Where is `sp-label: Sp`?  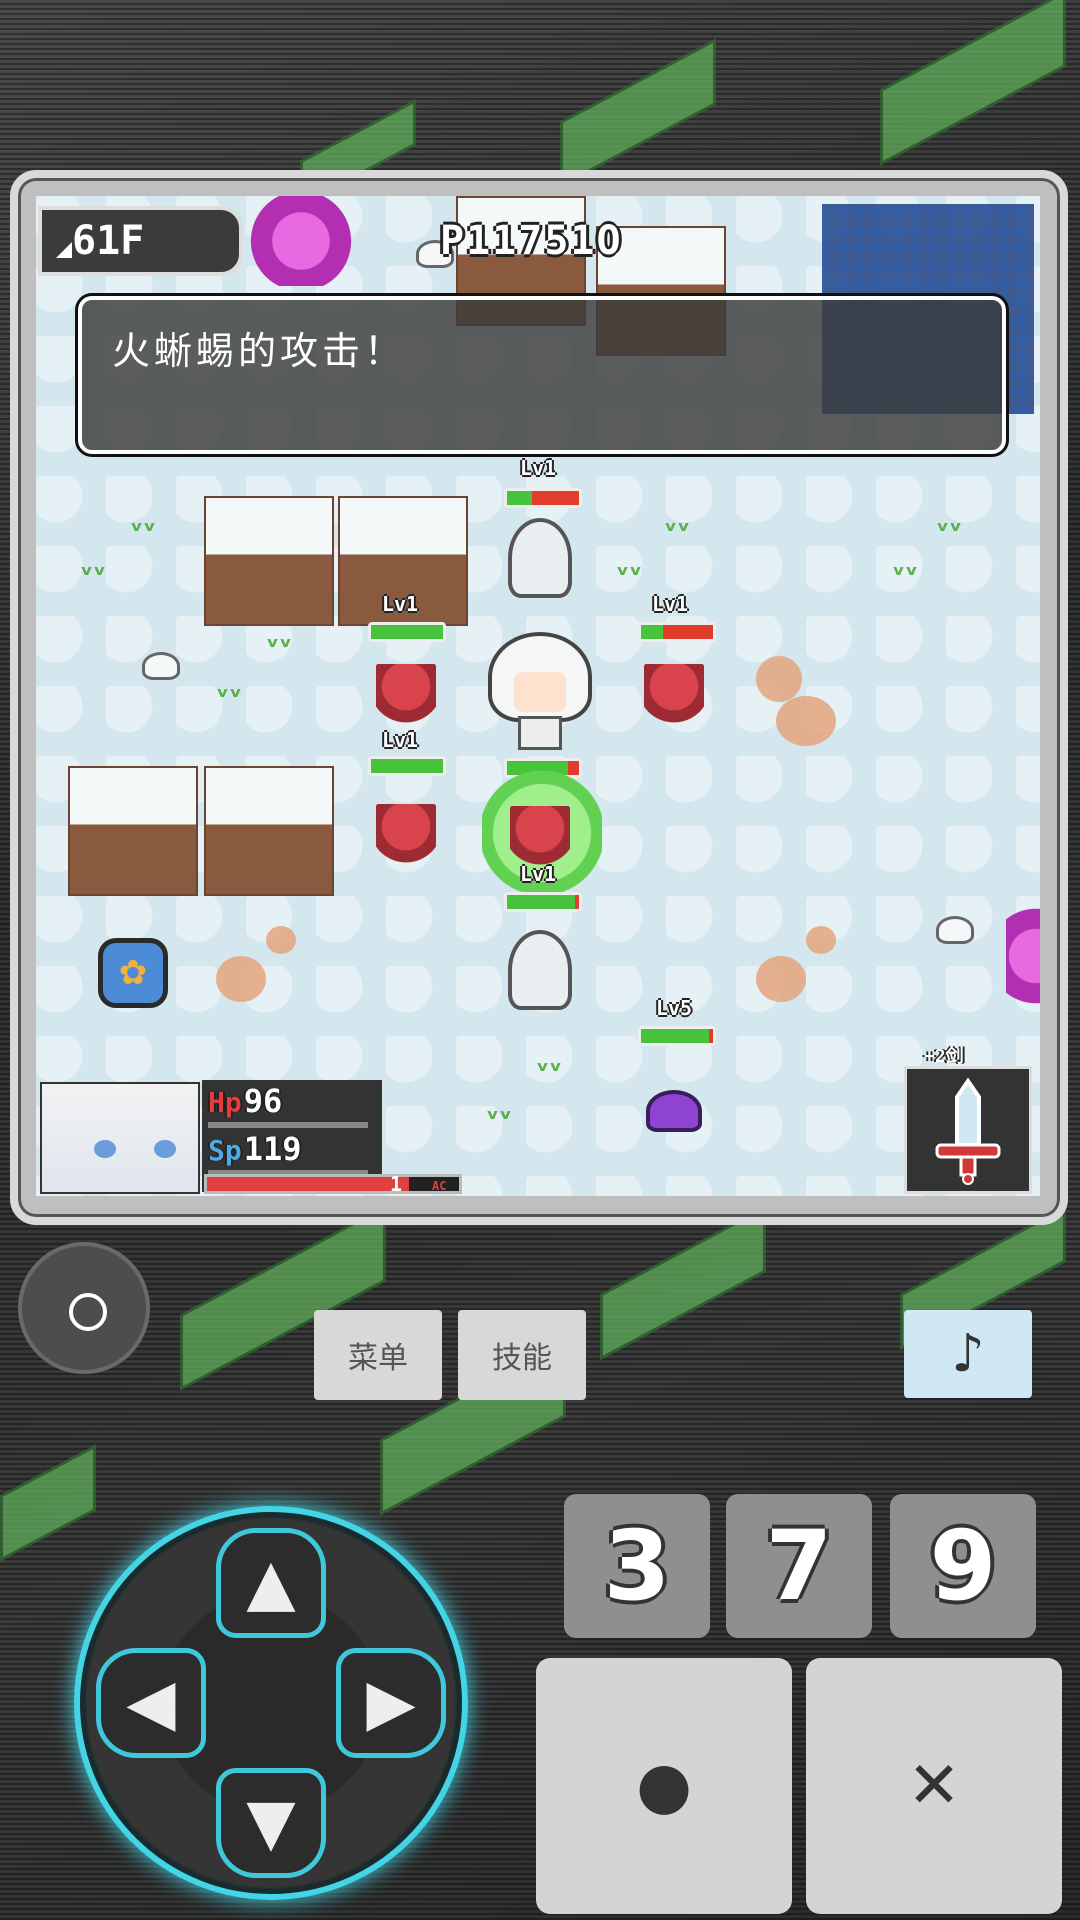
sp-label: Sp is located at coordinates (225, 1150).